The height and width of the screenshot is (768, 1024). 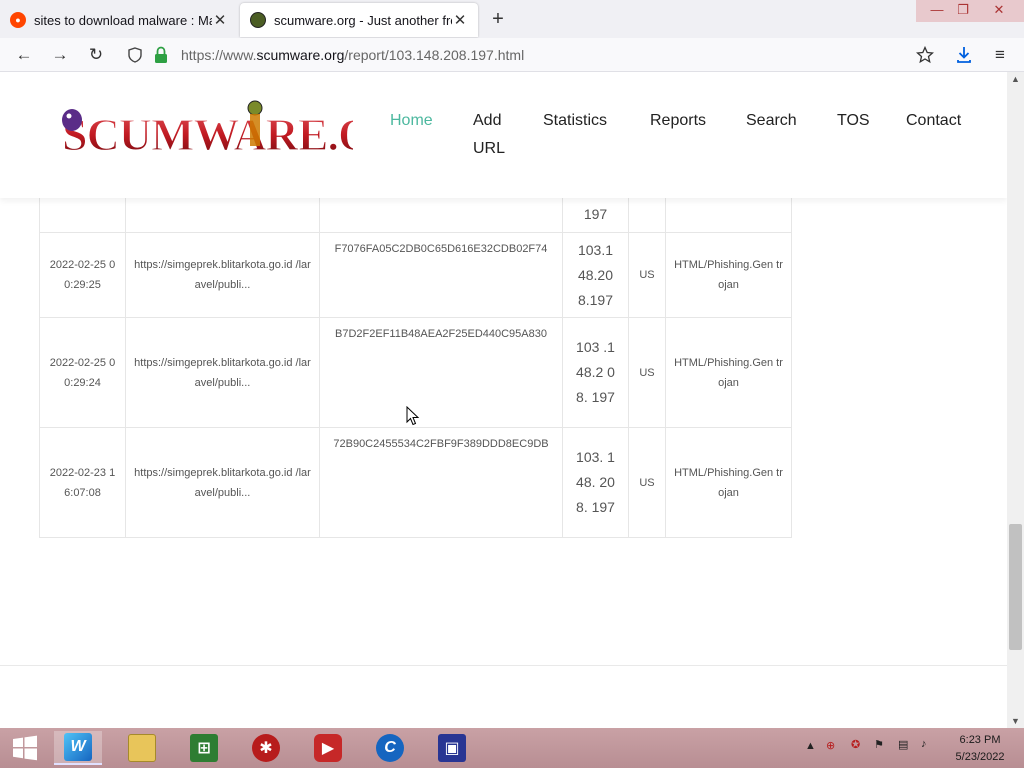 I want to click on scroll-down-arrow-icon: ▼, so click(x=1015, y=721).